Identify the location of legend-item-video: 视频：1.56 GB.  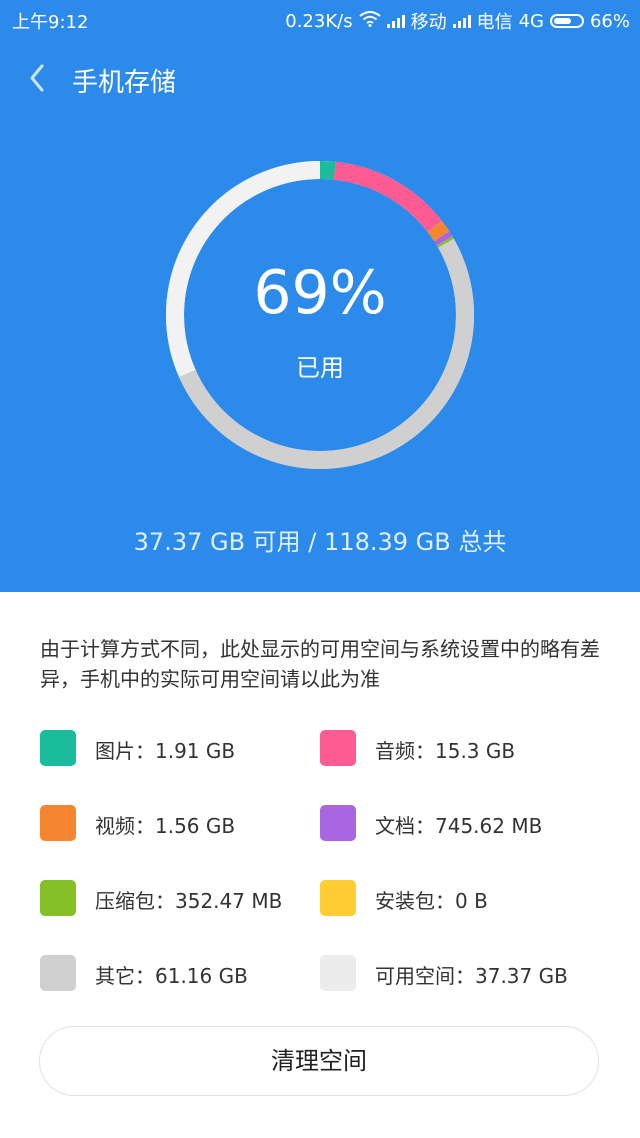
(180, 825).